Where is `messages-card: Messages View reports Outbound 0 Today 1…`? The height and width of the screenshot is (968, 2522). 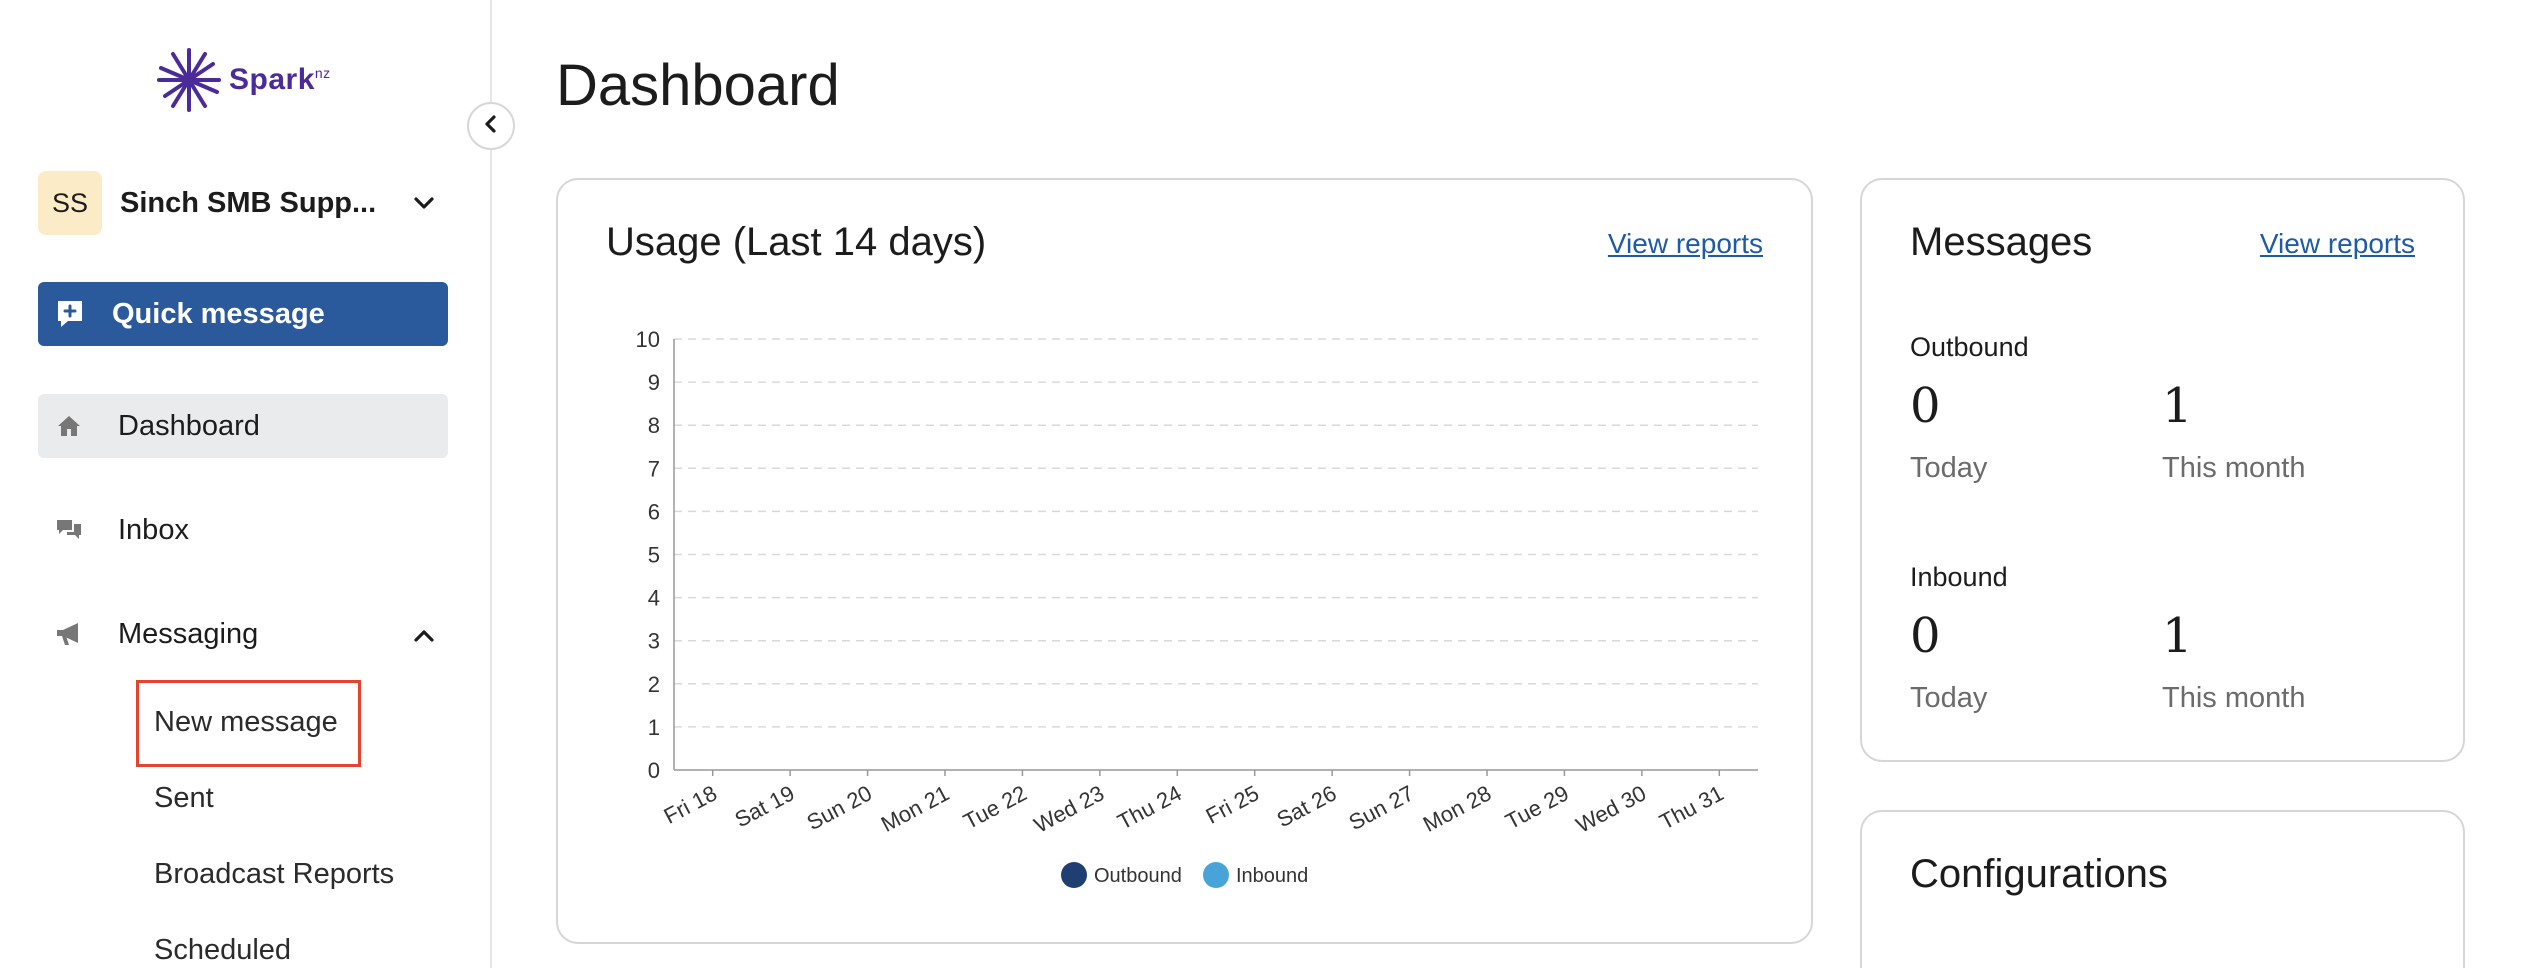
messages-card: Messages View reports Outbound 0 Today 1… is located at coordinates (2162, 470).